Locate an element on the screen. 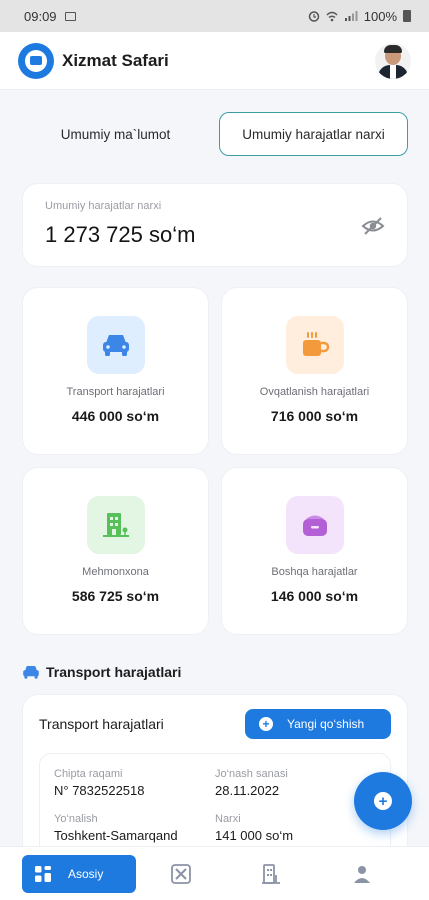 The image size is (429, 900). total-expenses-label: Umumiy harajatlar narxi is located at coordinates (103, 206).